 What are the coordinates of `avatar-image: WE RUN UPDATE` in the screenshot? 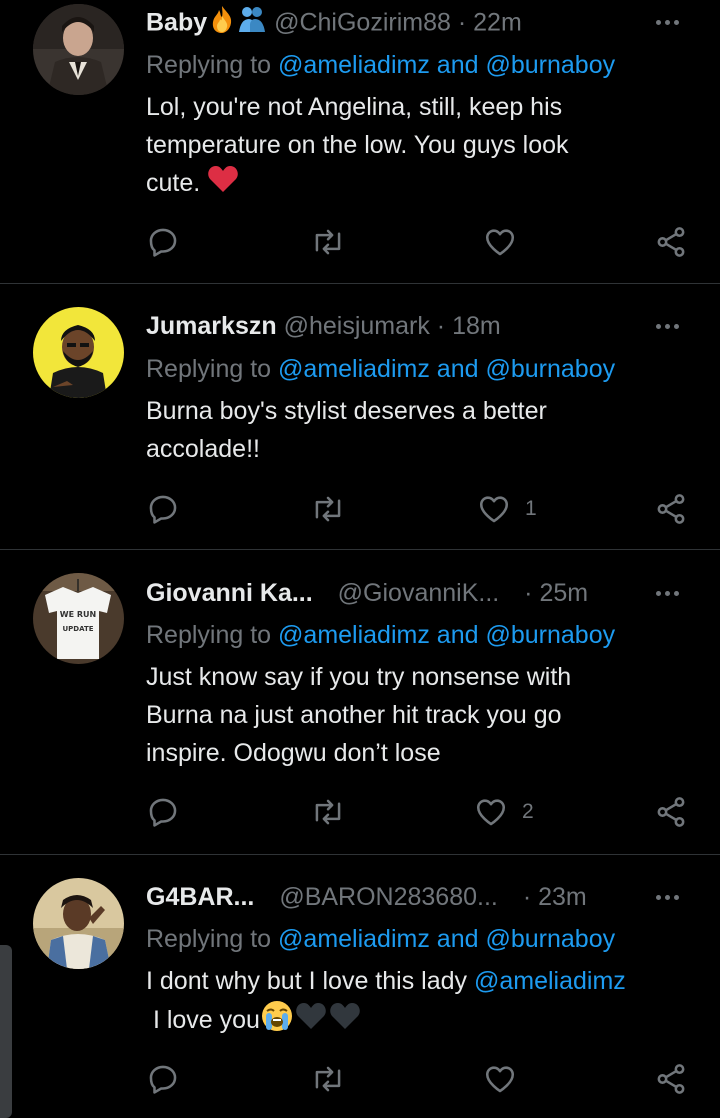 It's located at (78, 618).